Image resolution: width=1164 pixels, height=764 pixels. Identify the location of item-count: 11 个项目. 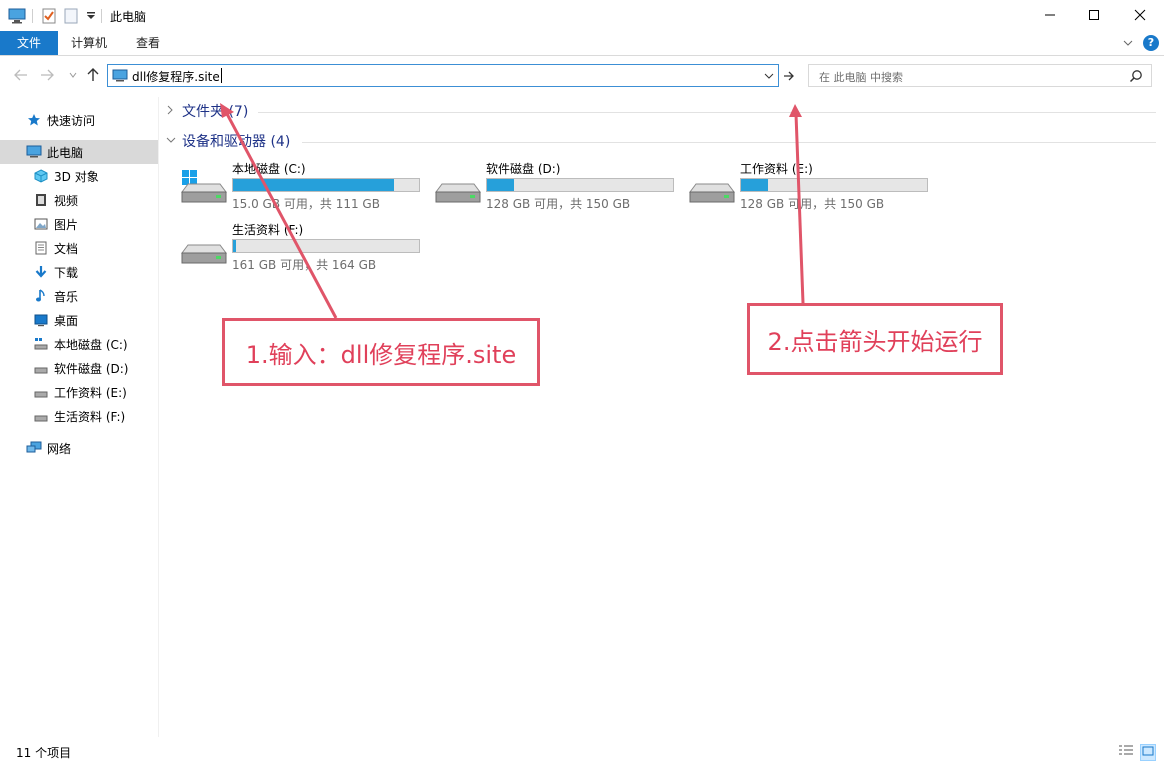
(44, 753).